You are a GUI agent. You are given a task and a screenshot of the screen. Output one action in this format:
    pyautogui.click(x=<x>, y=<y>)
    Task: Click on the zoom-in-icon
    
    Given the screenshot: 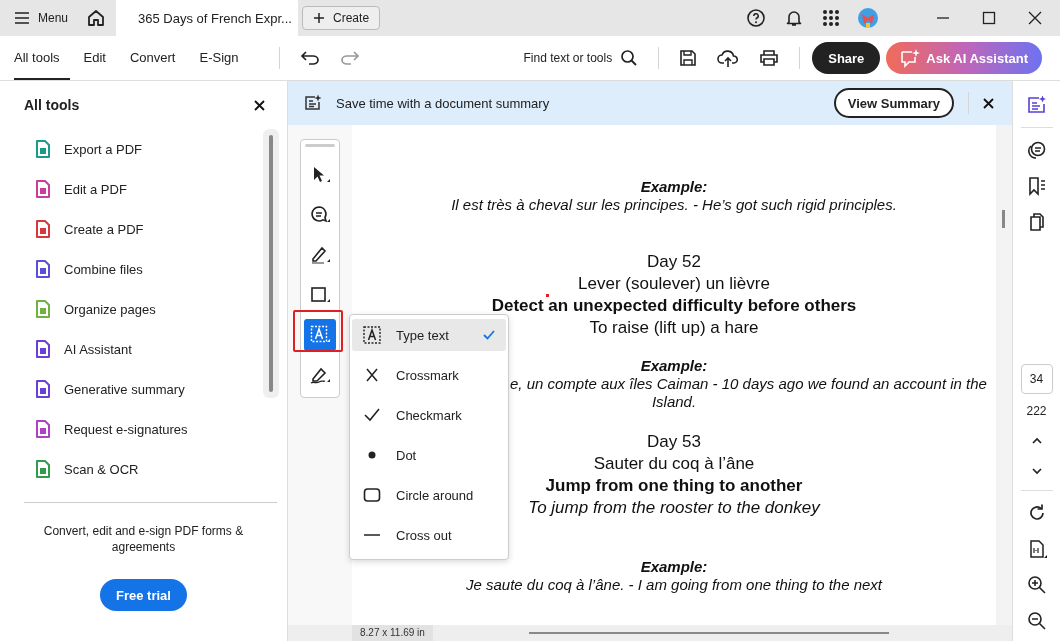 What is the action you would take?
    pyautogui.click(x=1036, y=585)
    